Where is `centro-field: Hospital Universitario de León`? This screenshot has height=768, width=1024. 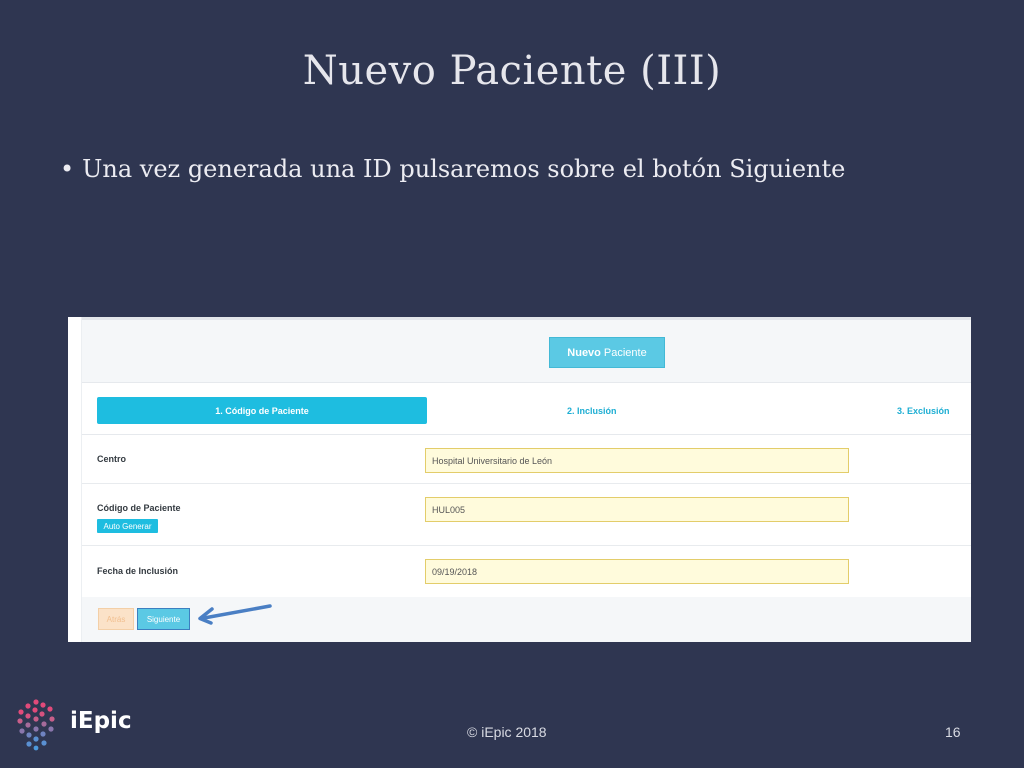
centro-field: Hospital Universitario de León is located at coordinates (637, 460).